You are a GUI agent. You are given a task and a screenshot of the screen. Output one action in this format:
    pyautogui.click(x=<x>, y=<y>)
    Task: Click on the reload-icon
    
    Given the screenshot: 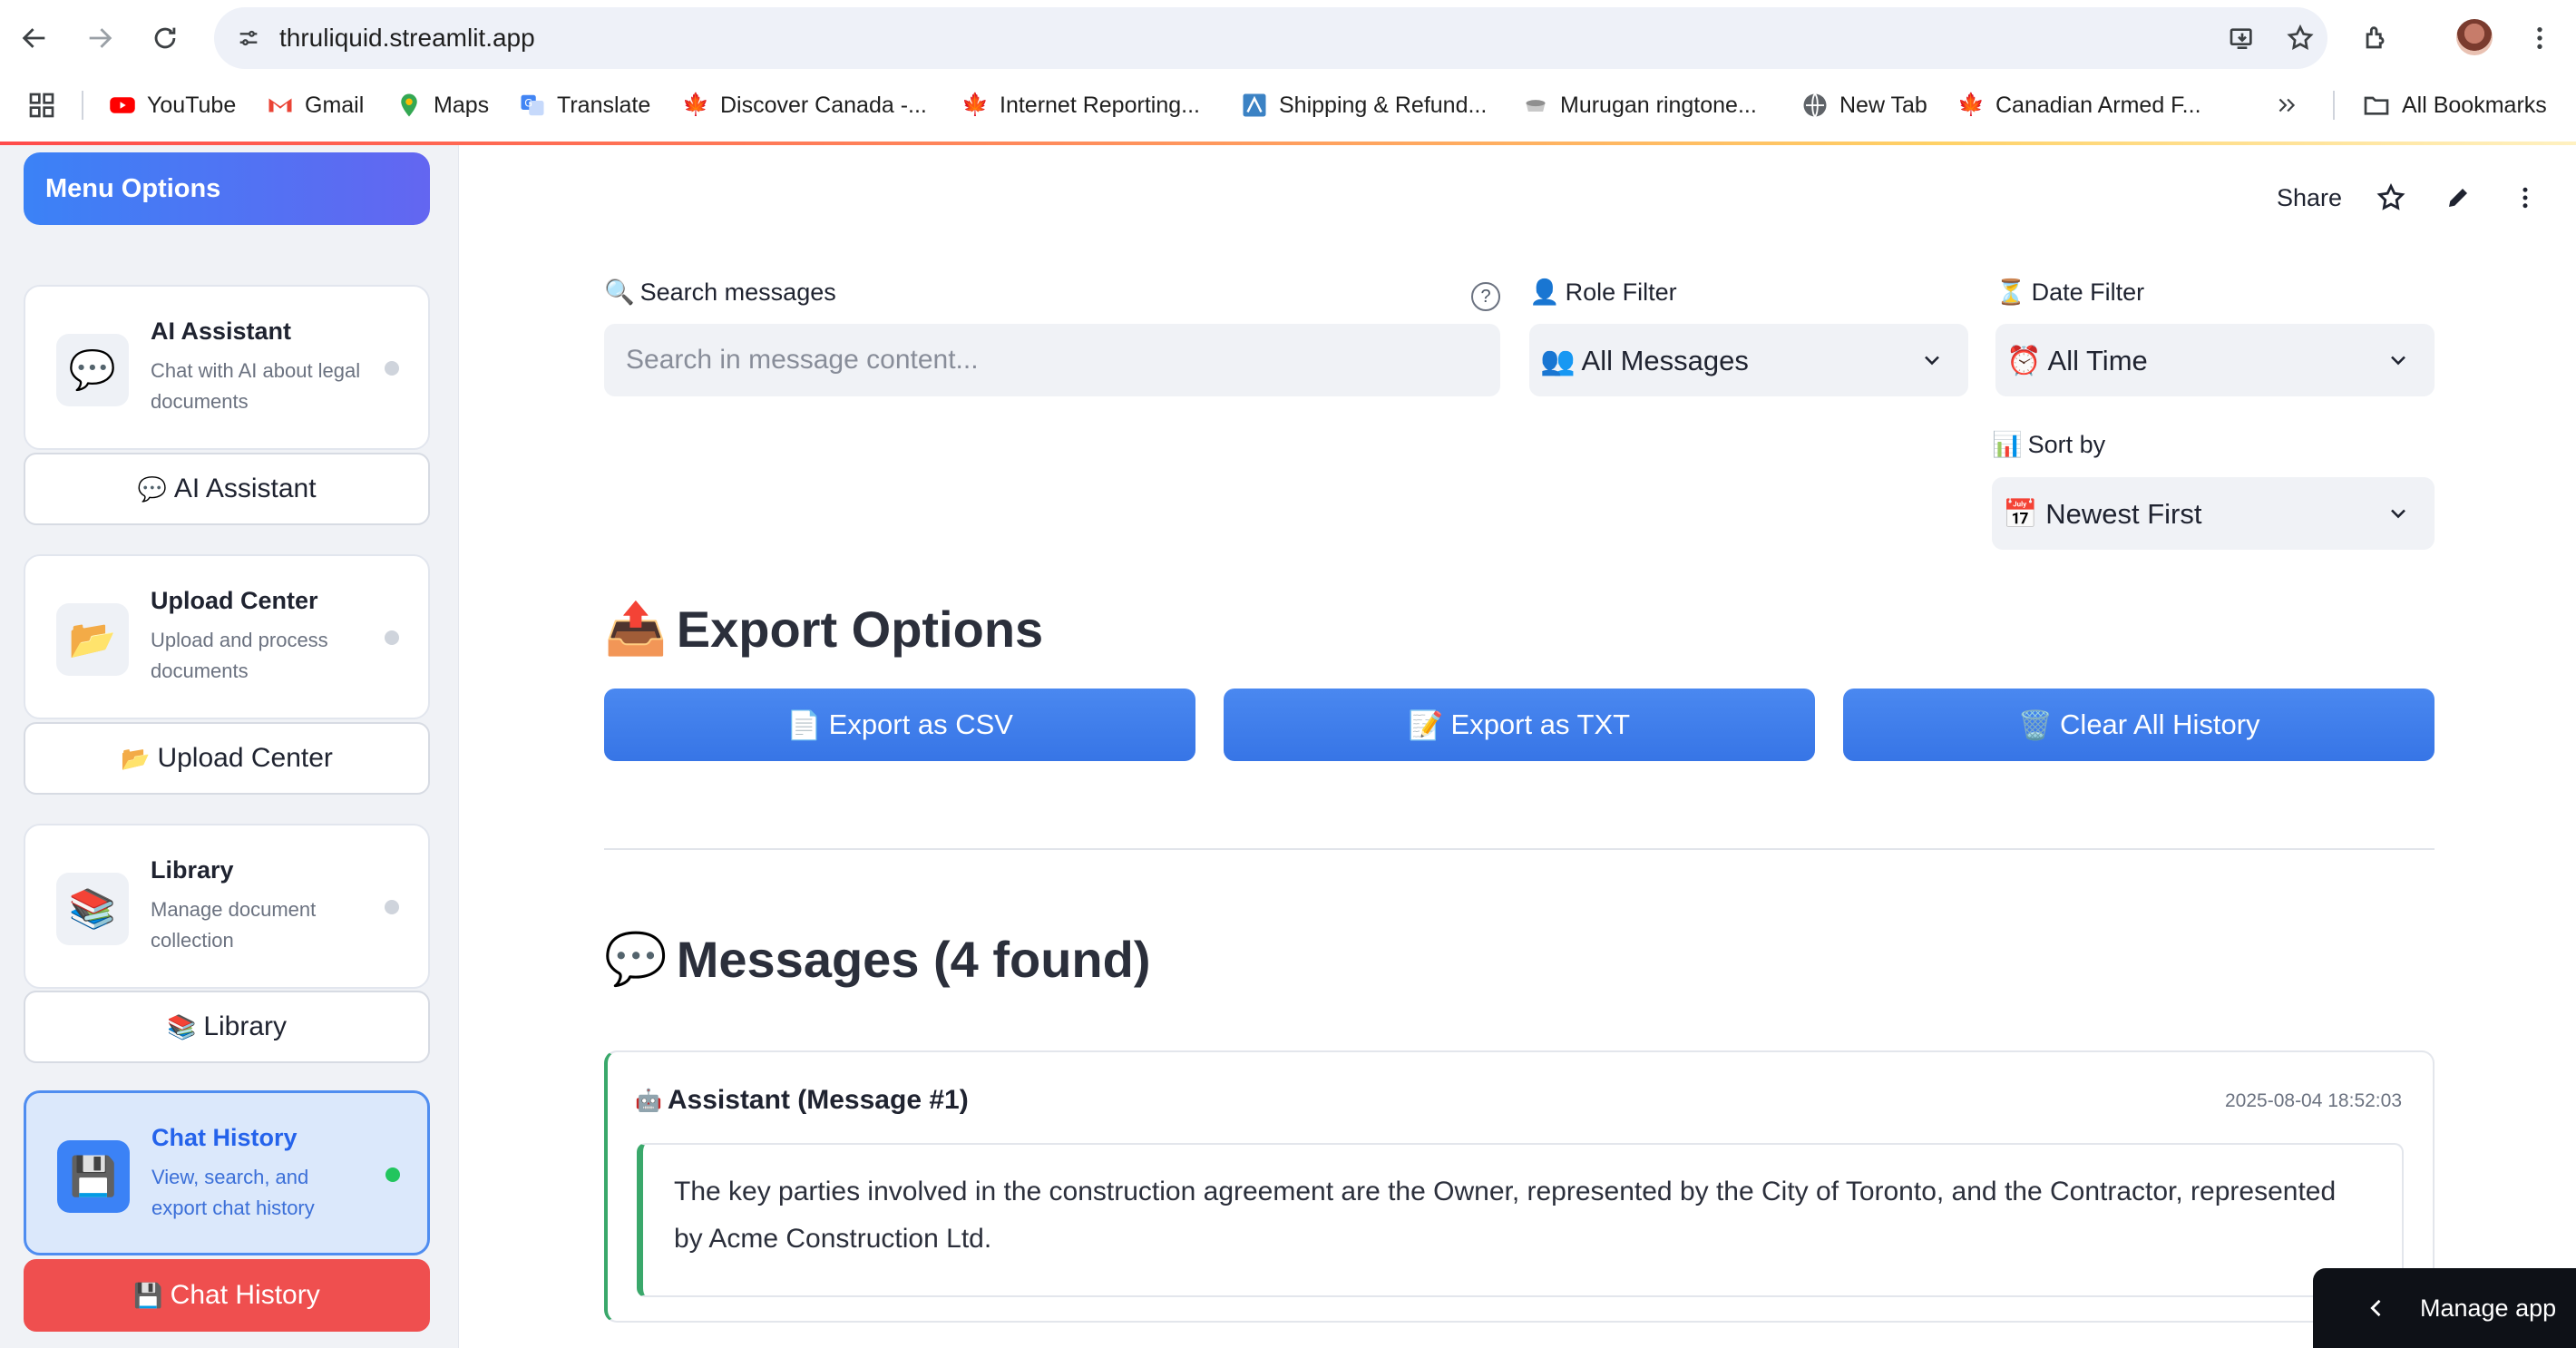 What is the action you would take?
    pyautogui.click(x=165, y=38)
    